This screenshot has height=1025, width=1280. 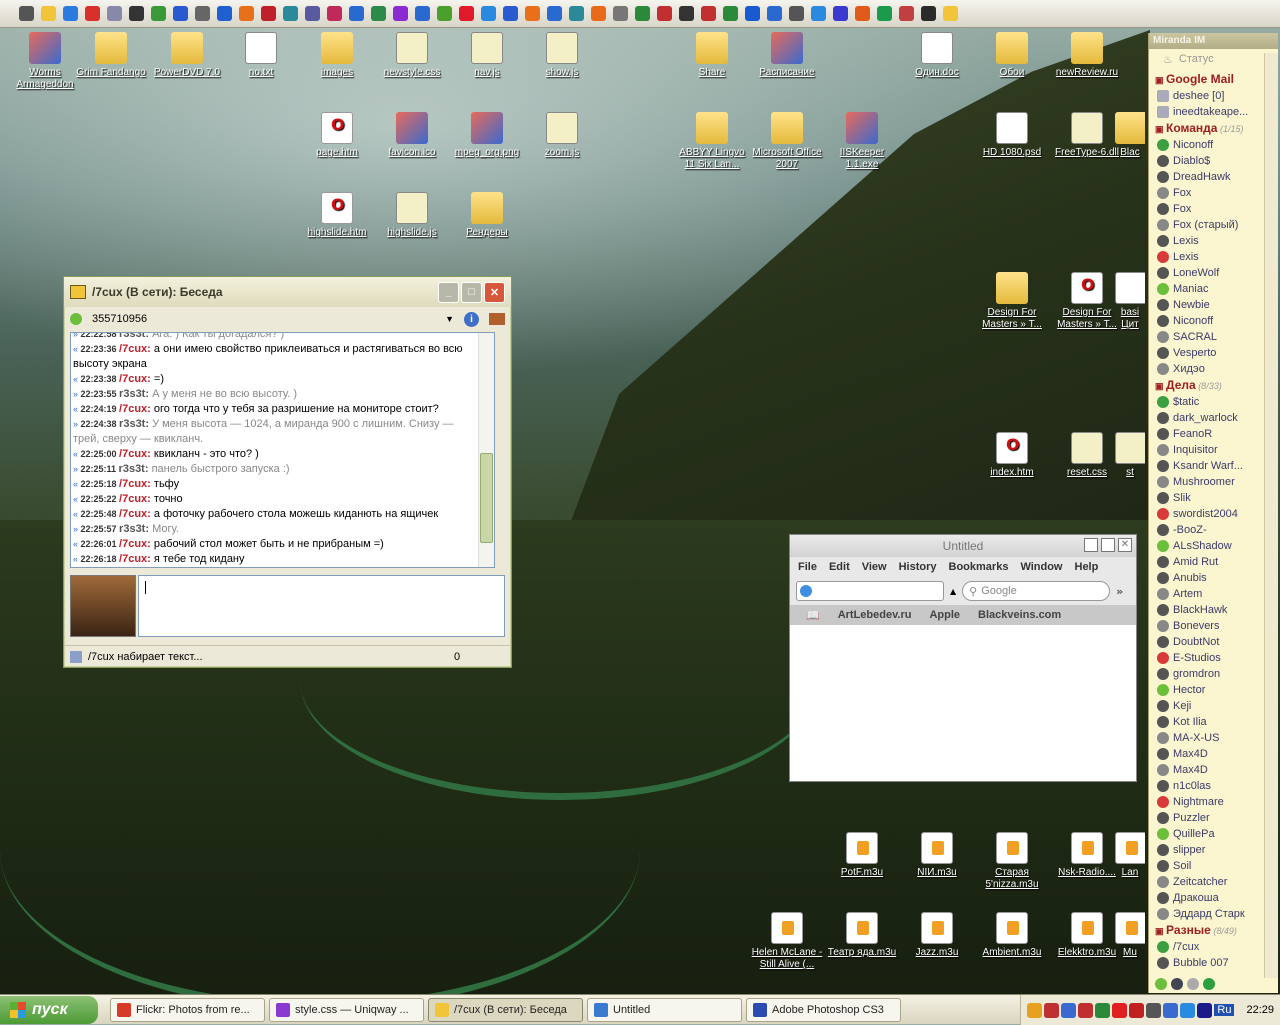 What do you see at coordinates (1207, 898) in the screenshot?
I see `contact-item: Дракоша` at bounding box center [1207, 898].